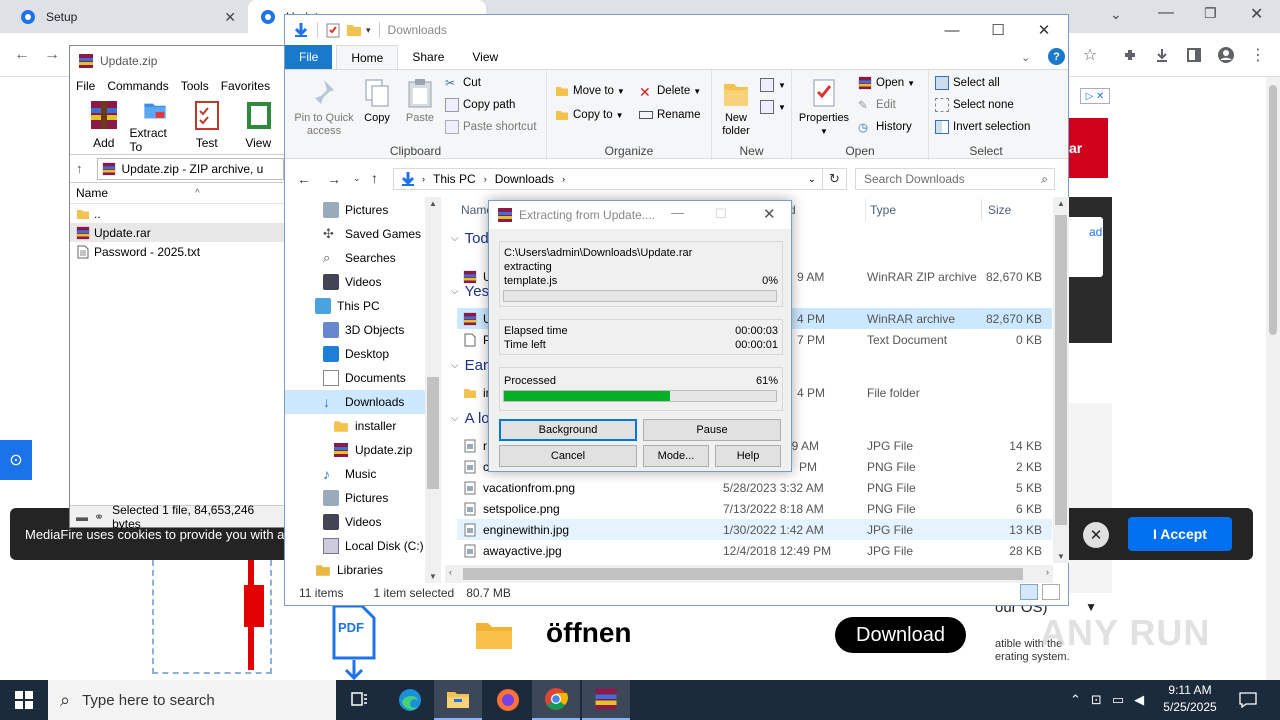  I want to click on forward-arrow-icon: →, so click(334, 179).